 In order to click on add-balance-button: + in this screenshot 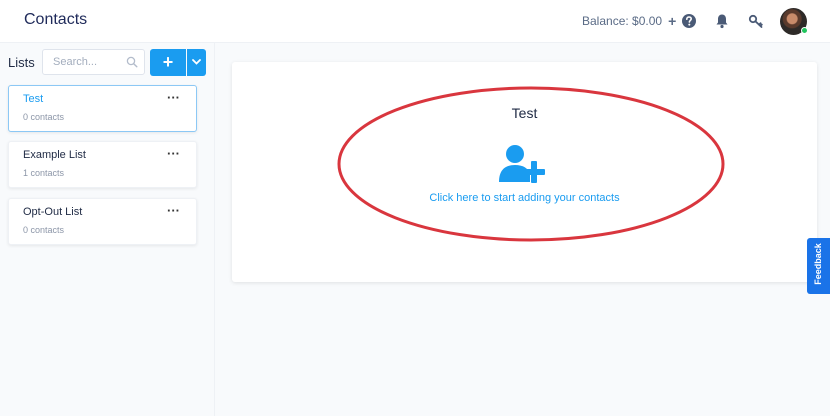, I will do `click(672, 21)`.